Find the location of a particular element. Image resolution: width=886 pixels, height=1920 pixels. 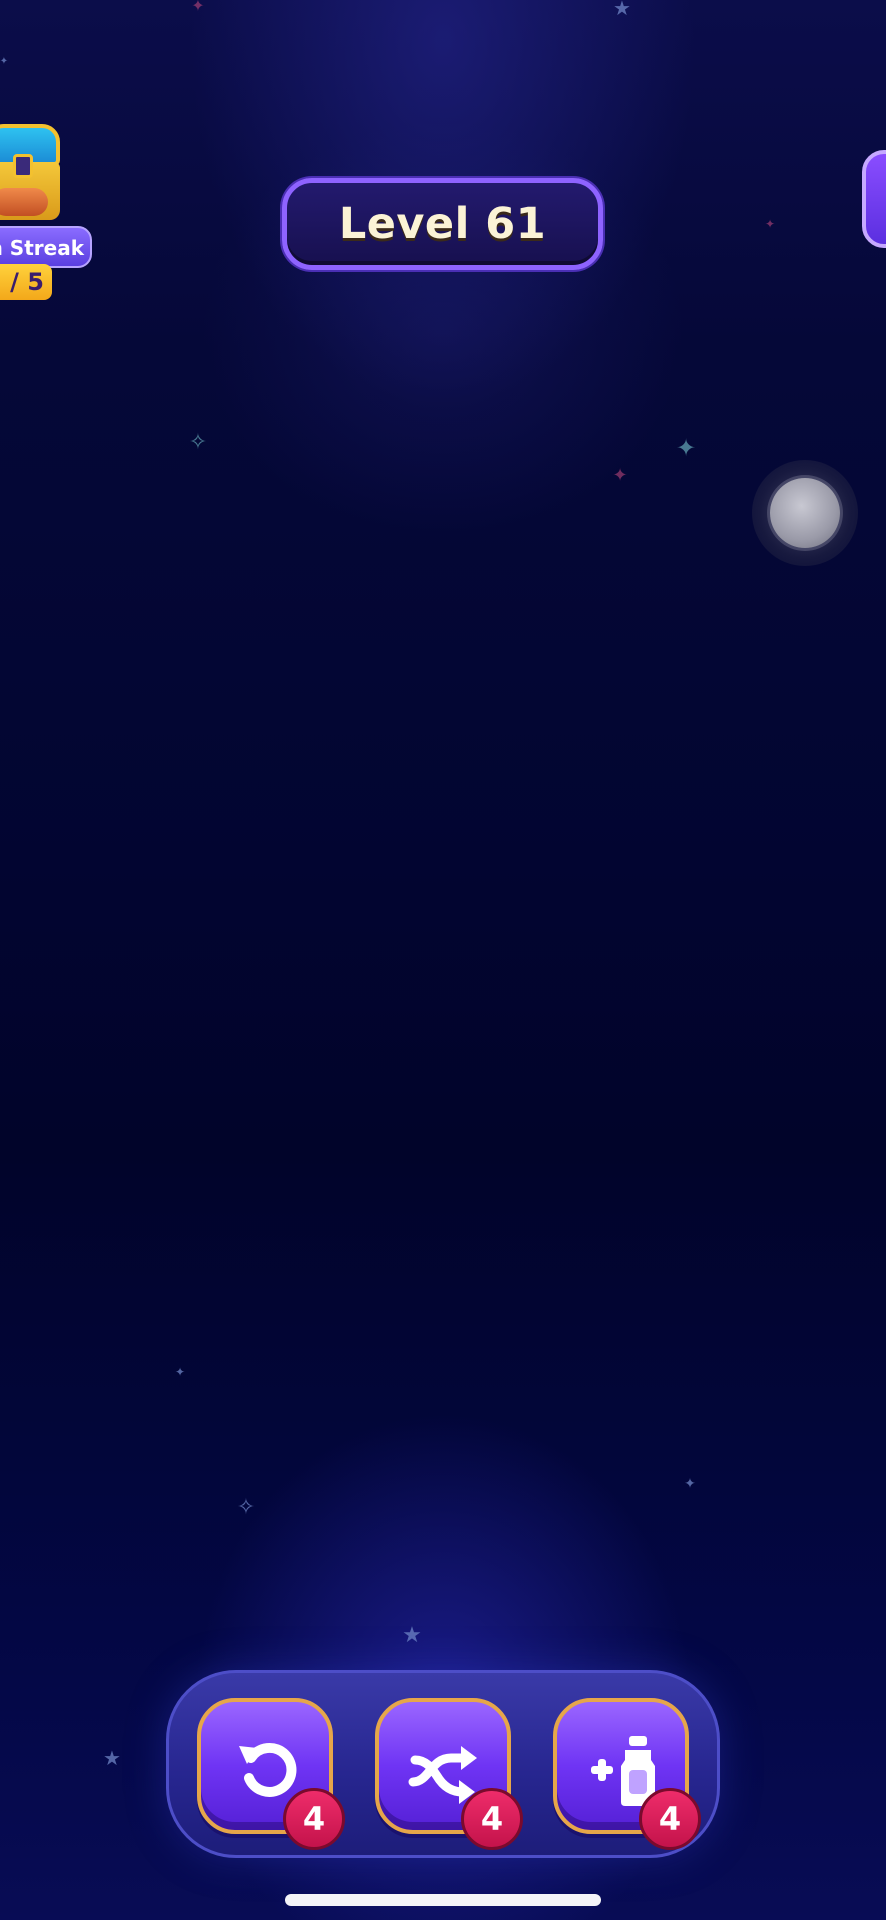

win-streak-progress: / 5 is located at coordinates (26, 282).